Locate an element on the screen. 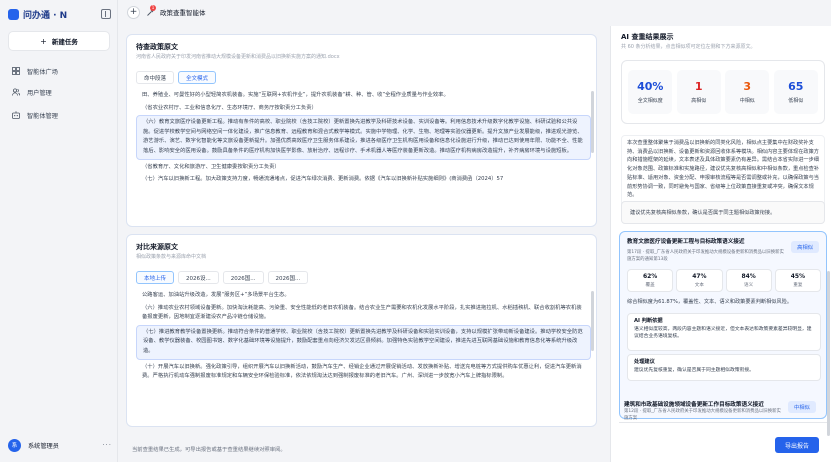 This screenshot has width=831, height=462. notification-badge: 1 is located at coordinates (153, 7).